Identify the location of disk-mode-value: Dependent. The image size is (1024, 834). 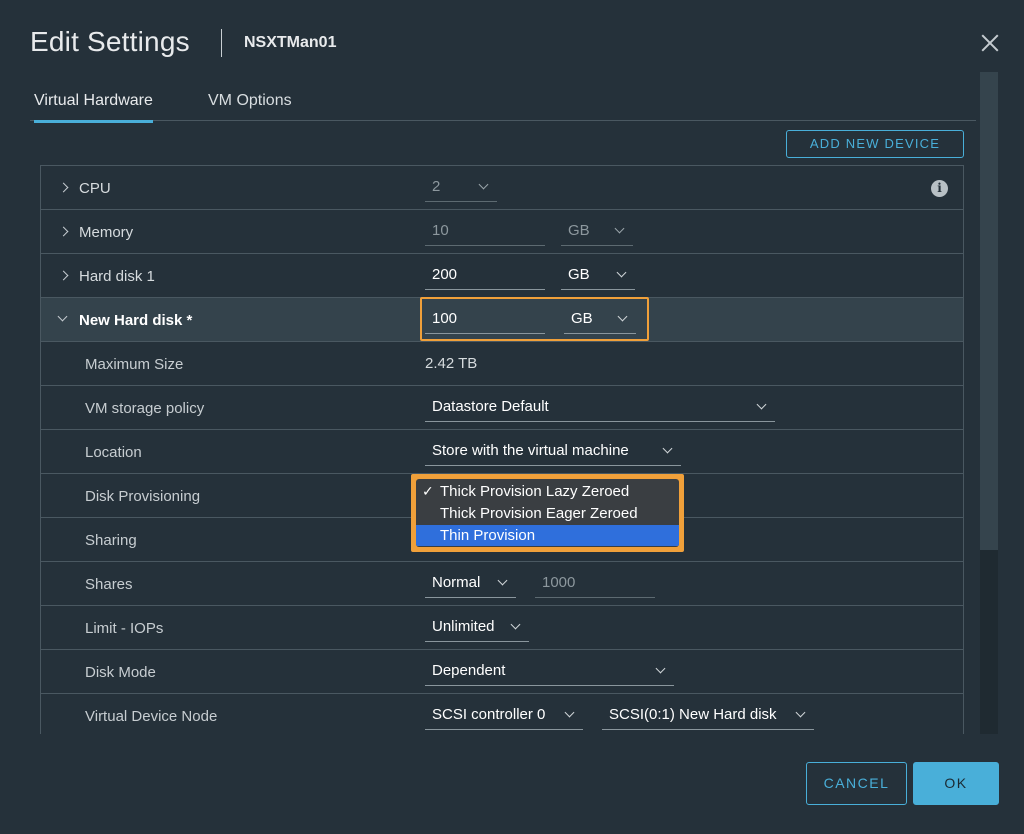
(469, 670).